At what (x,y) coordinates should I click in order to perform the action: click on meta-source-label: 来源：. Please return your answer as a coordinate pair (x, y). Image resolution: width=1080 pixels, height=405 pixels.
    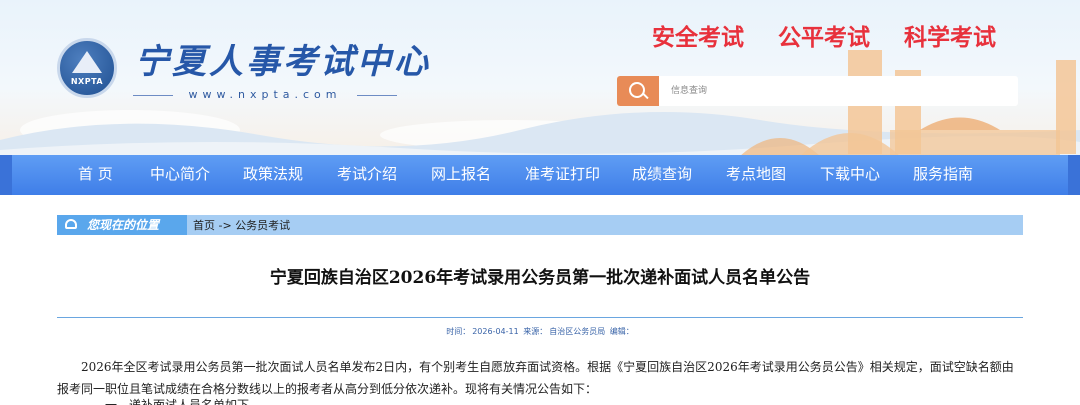
    Looking at the image, I should click on (535, 331).